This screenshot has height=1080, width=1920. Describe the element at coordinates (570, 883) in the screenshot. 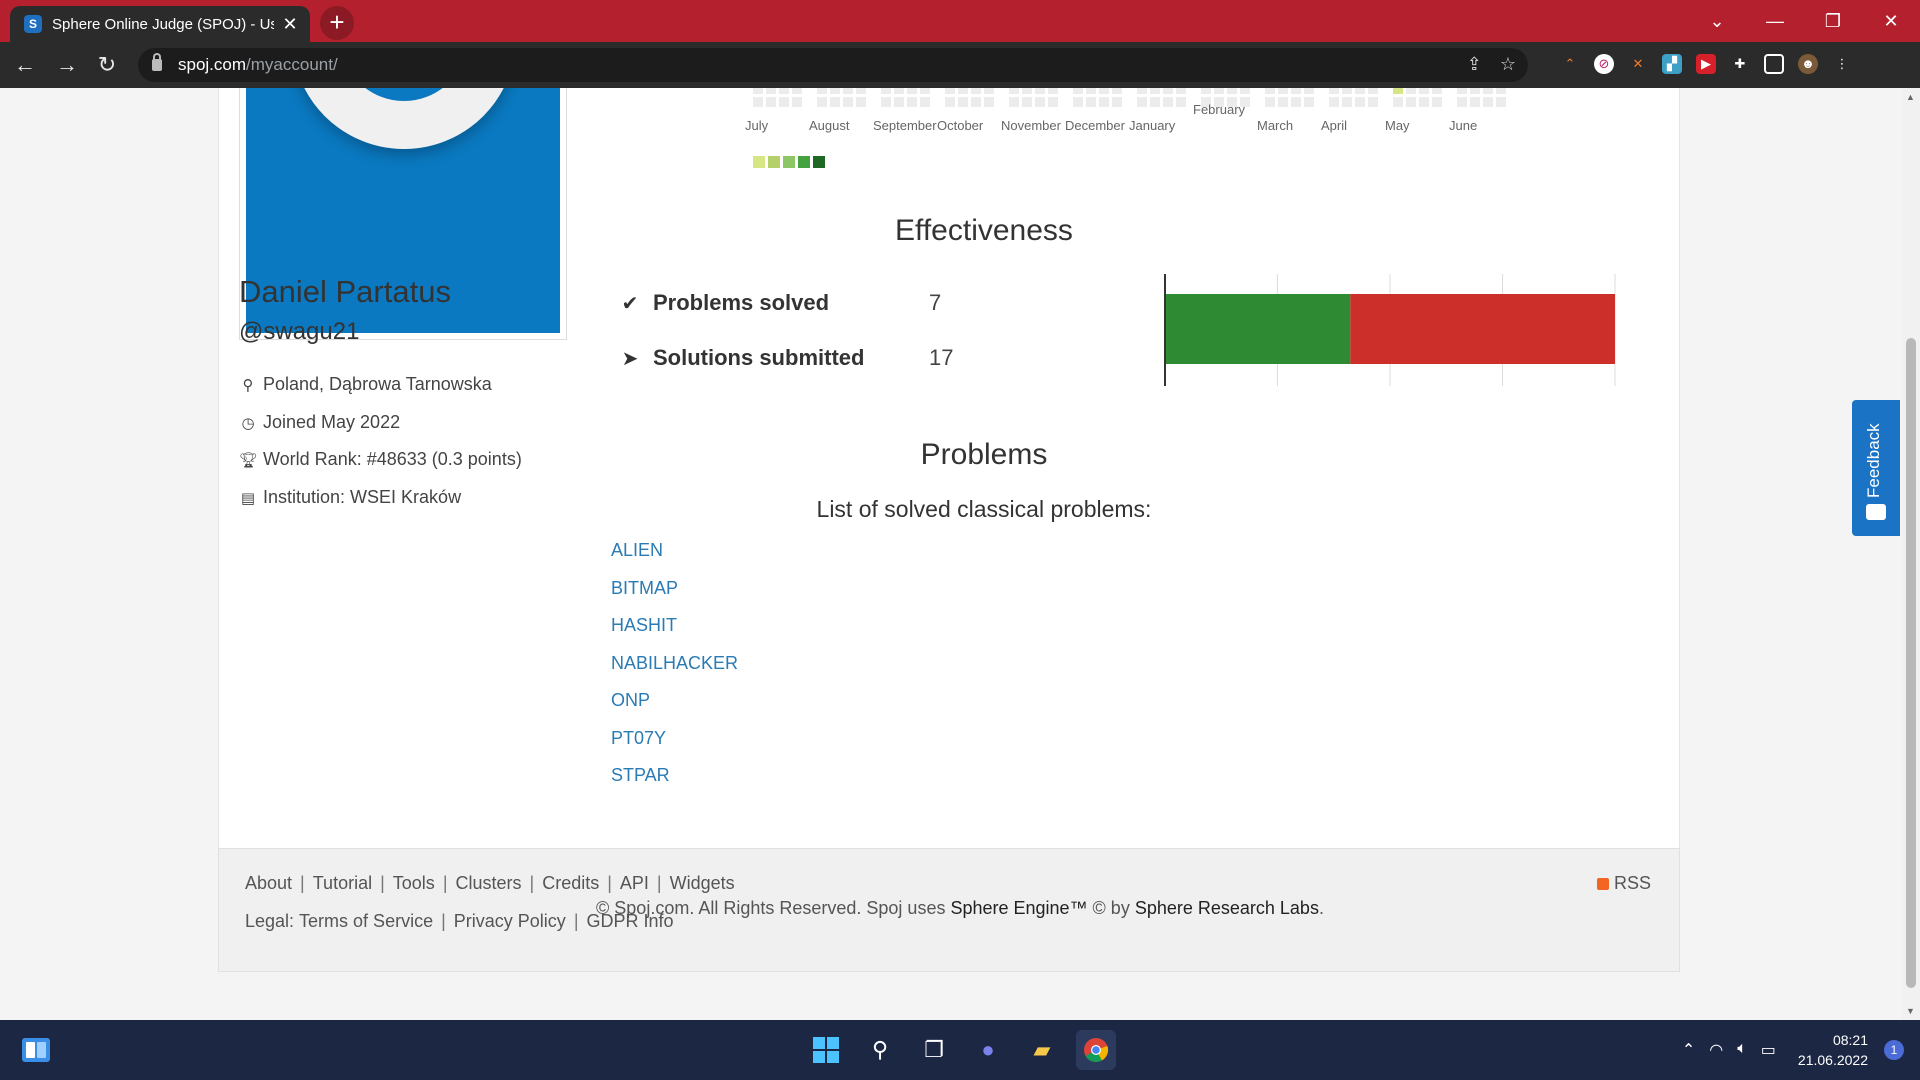

I see `footer-link: Credits` at that location.